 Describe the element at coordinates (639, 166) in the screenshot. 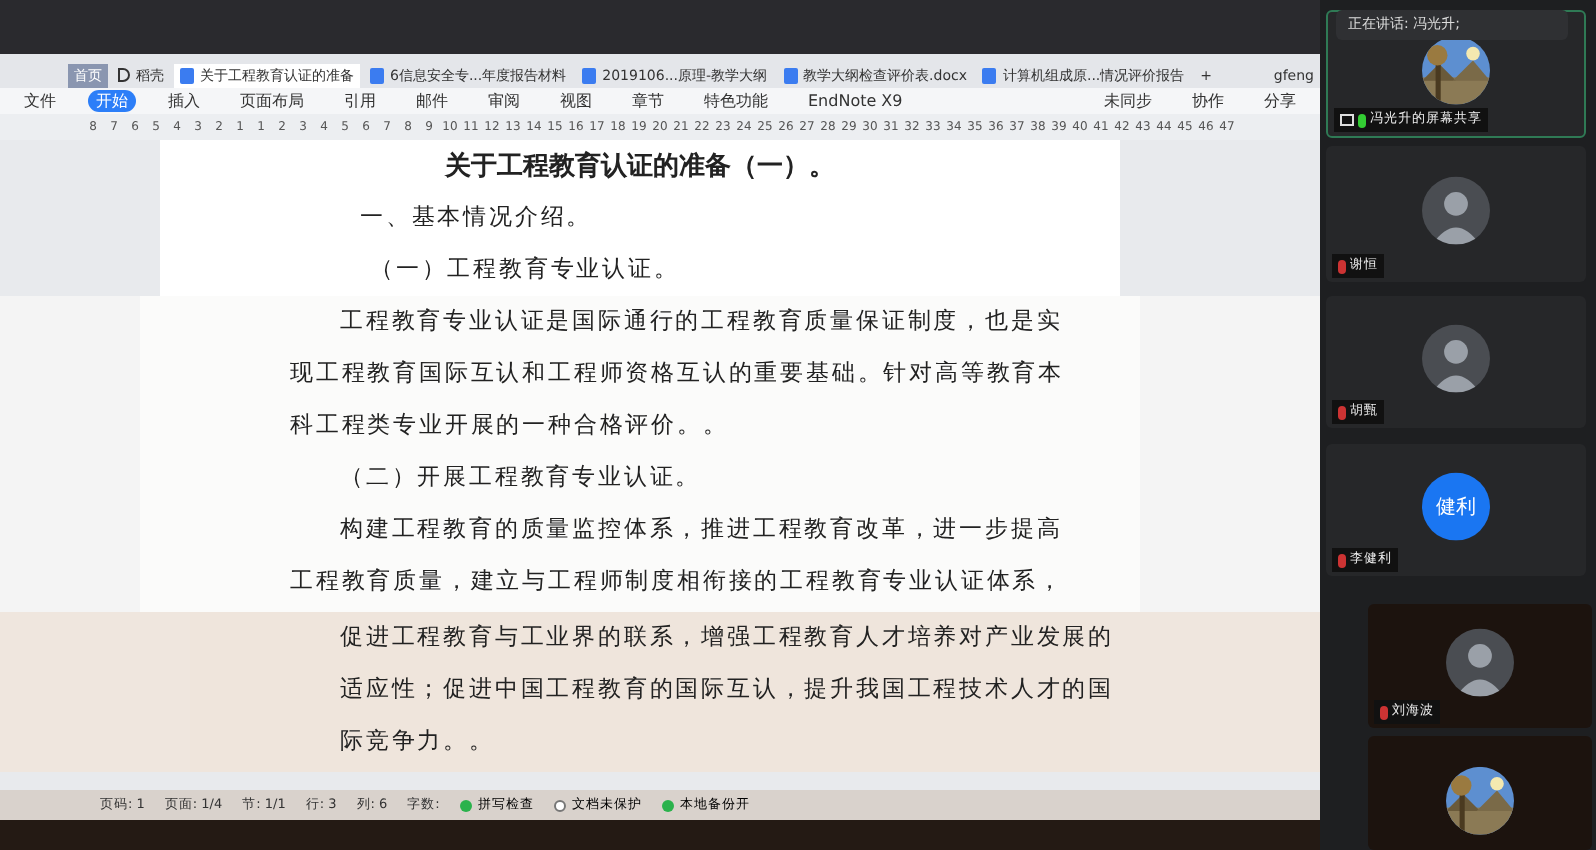

I see `document-title: 关于工程教育认证的准备（一）。` at that location.